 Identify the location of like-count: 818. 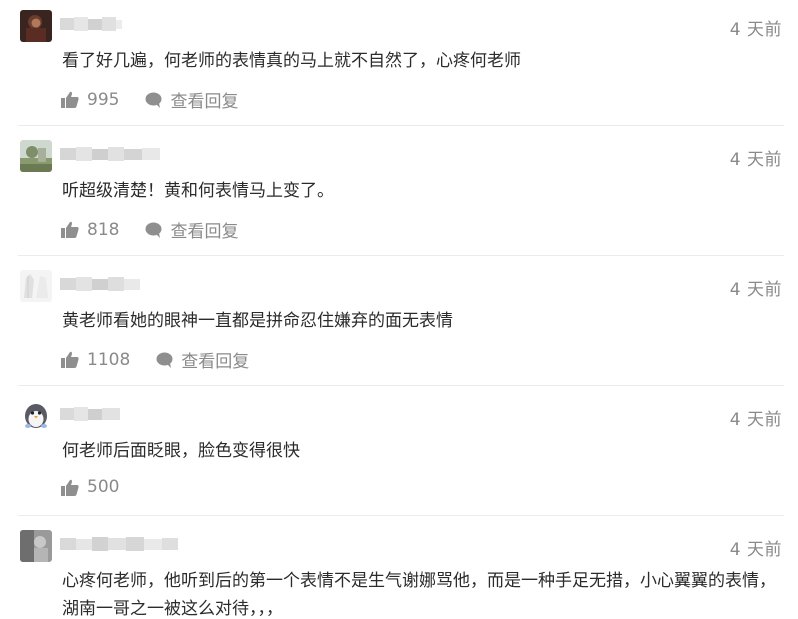
(103, 229).